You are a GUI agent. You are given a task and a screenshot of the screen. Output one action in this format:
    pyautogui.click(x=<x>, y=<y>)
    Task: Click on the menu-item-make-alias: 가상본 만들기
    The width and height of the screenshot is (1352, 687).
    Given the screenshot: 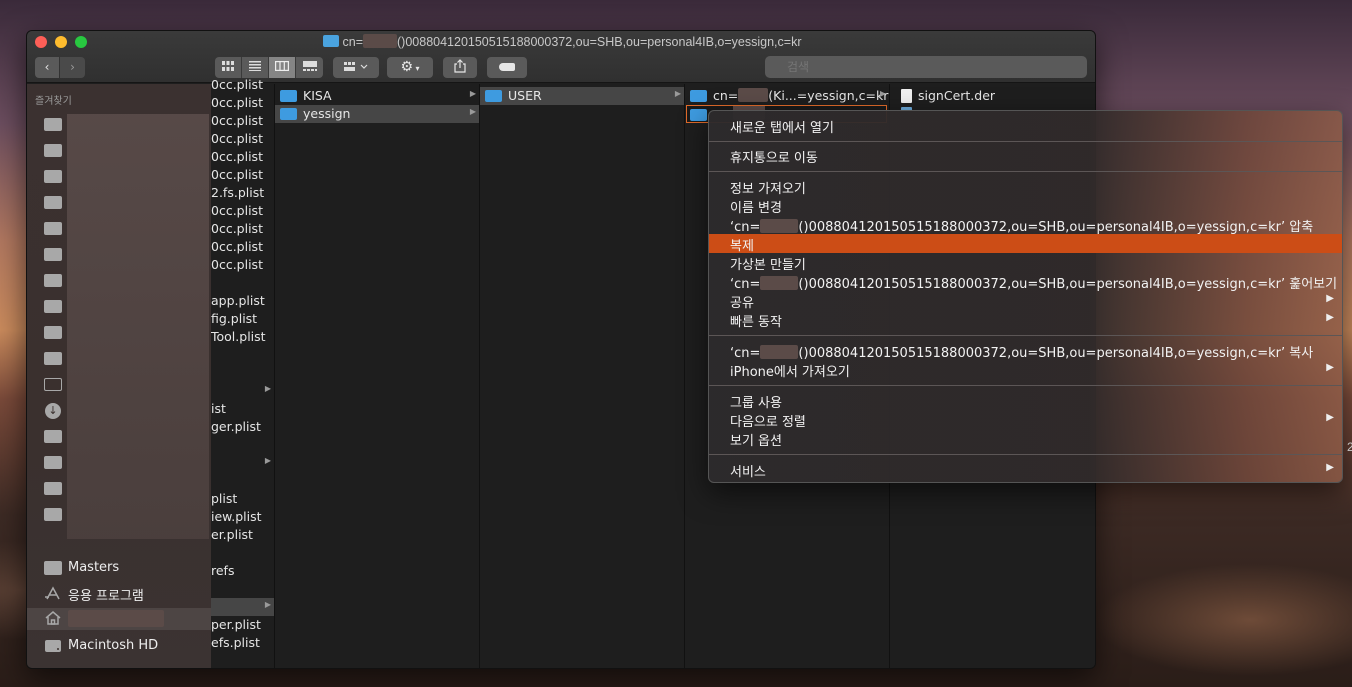 What is the action you would take?
    pyautogui.click(x=1025, y=263)
    